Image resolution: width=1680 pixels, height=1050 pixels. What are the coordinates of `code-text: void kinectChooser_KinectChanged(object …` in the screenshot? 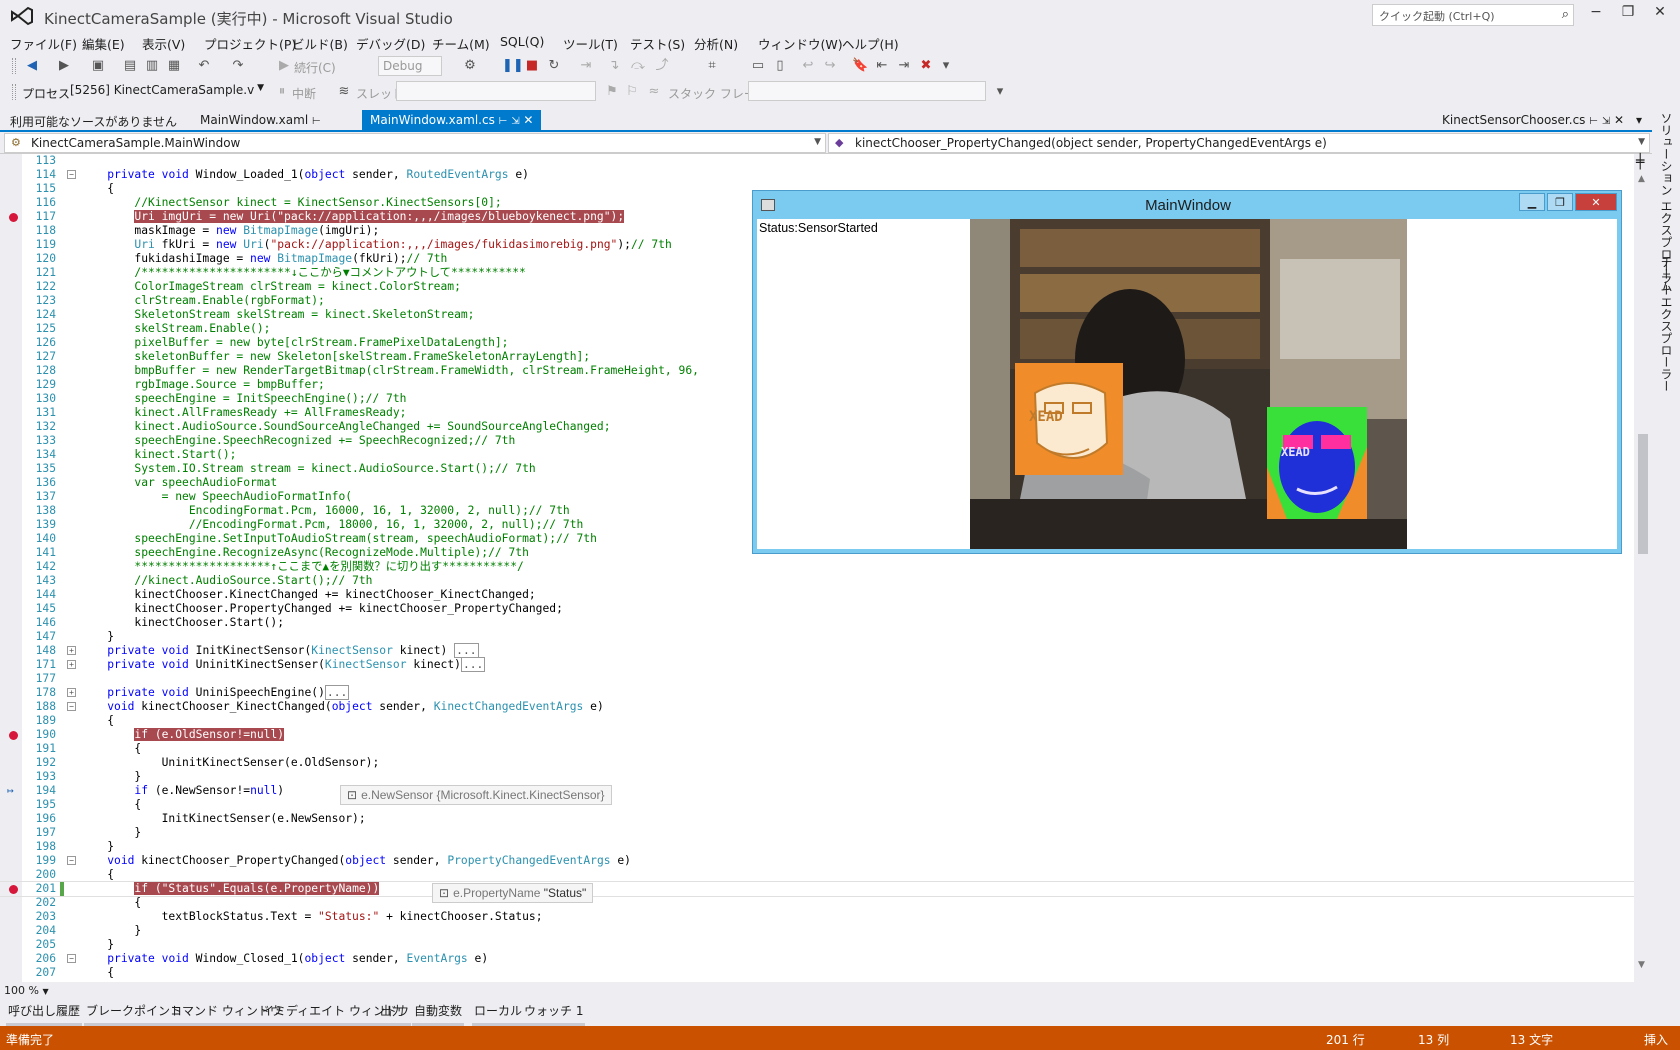 It's located at (342, 707).